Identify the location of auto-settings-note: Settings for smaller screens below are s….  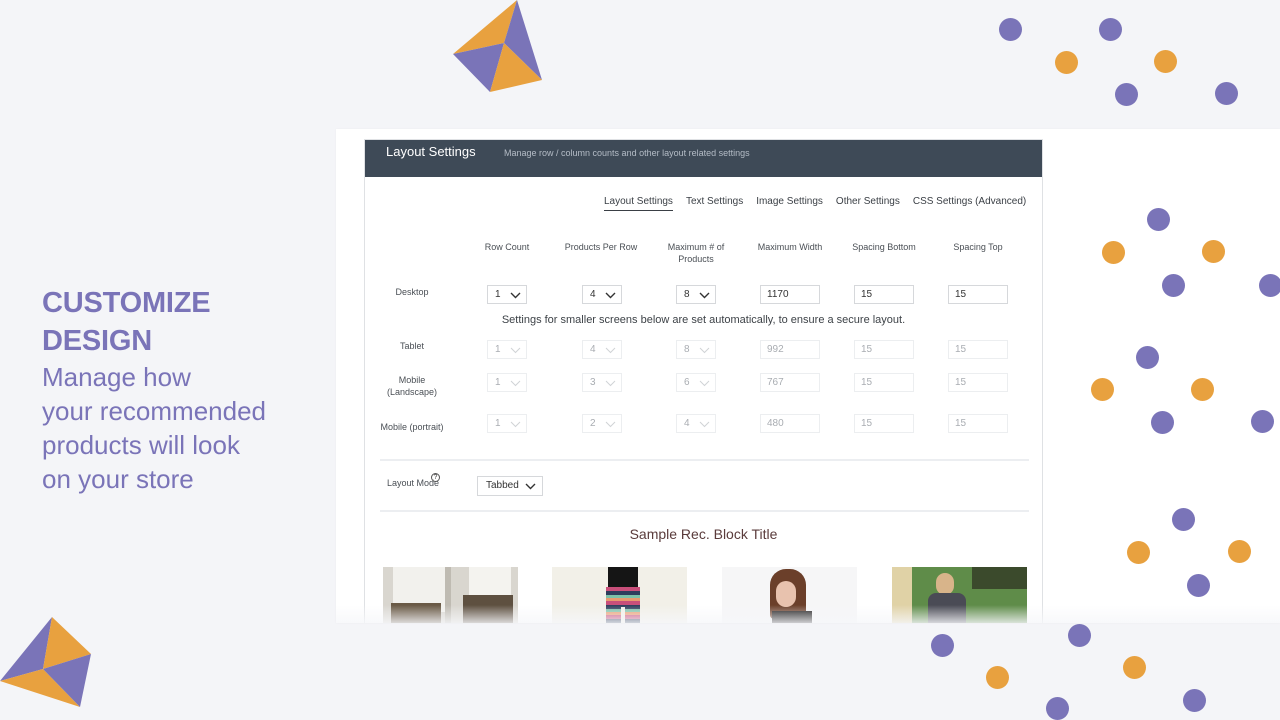
(703, 320).